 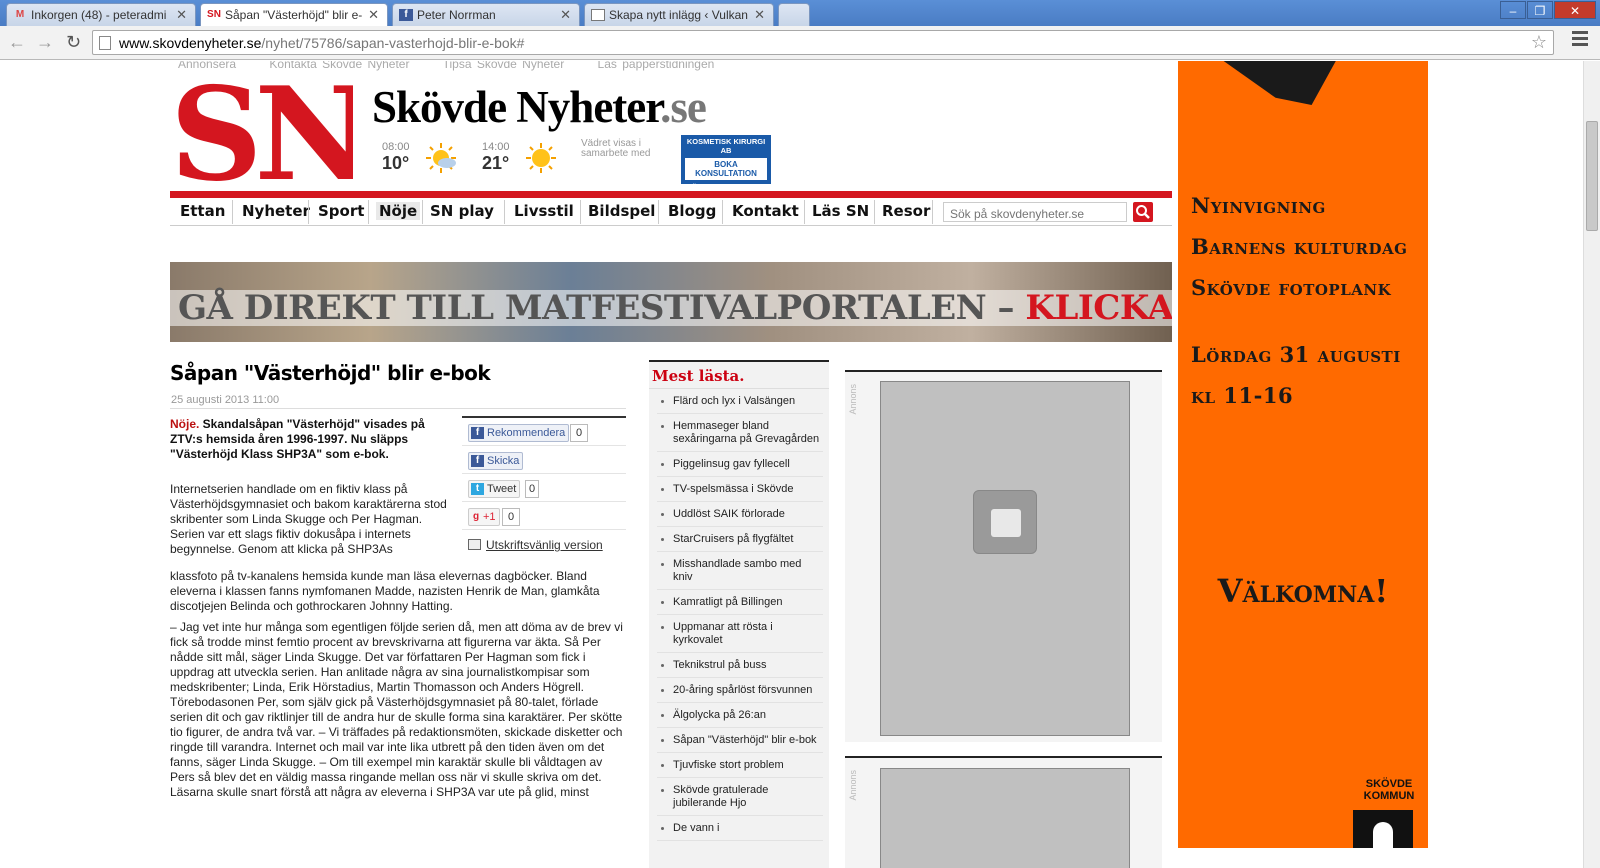 What do you see at coordinates (598, 15) in the screenshot?
I see `page-icon` at bounding box center [598, 15].